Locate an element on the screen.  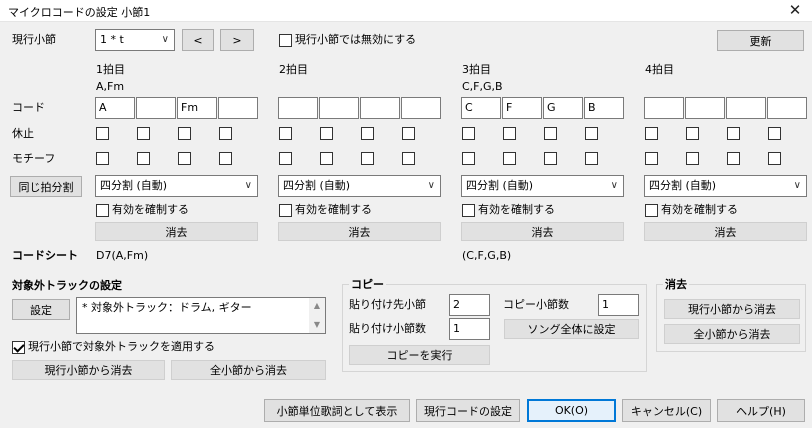
same-beat-division-button: 同じ拍分割 is located at coordinates (46, 186).